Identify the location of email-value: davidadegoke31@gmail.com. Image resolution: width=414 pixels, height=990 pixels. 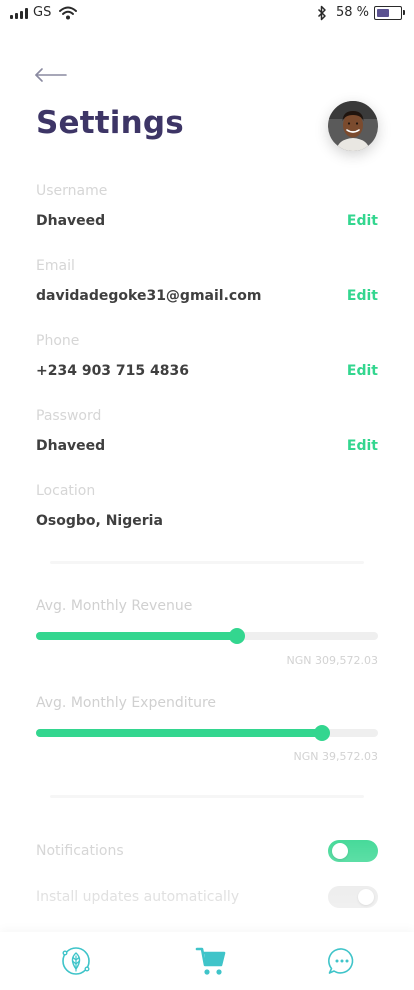
(149, 296).